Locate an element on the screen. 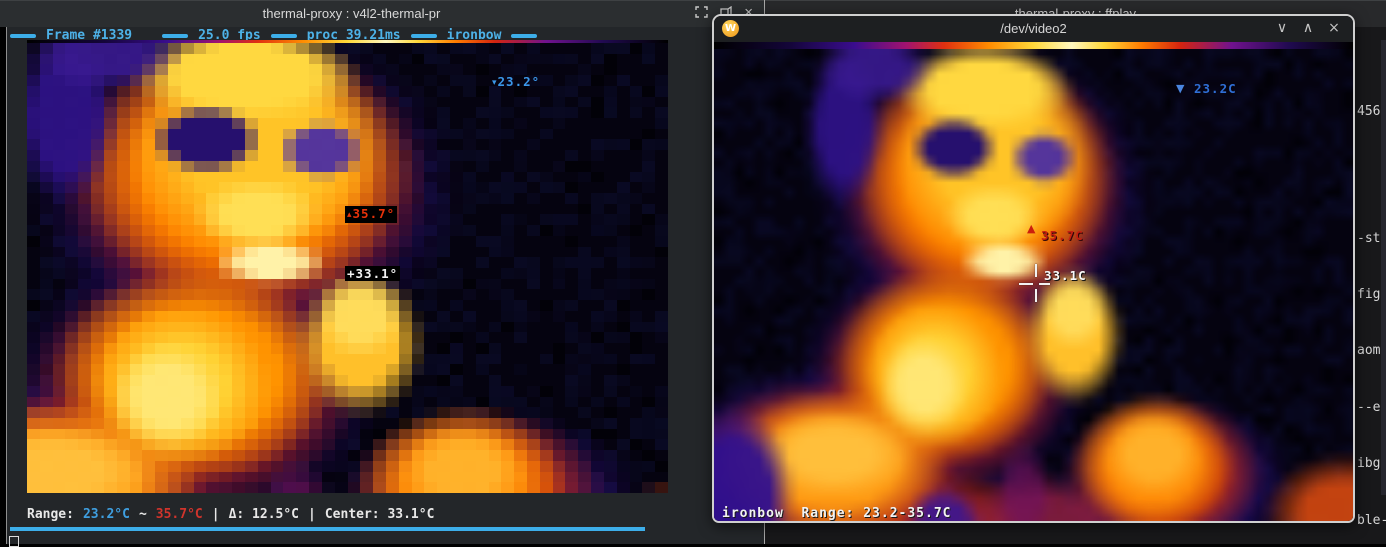 The image size is (1386, 547). range-label: Range: is located at coordinates (50, 514).